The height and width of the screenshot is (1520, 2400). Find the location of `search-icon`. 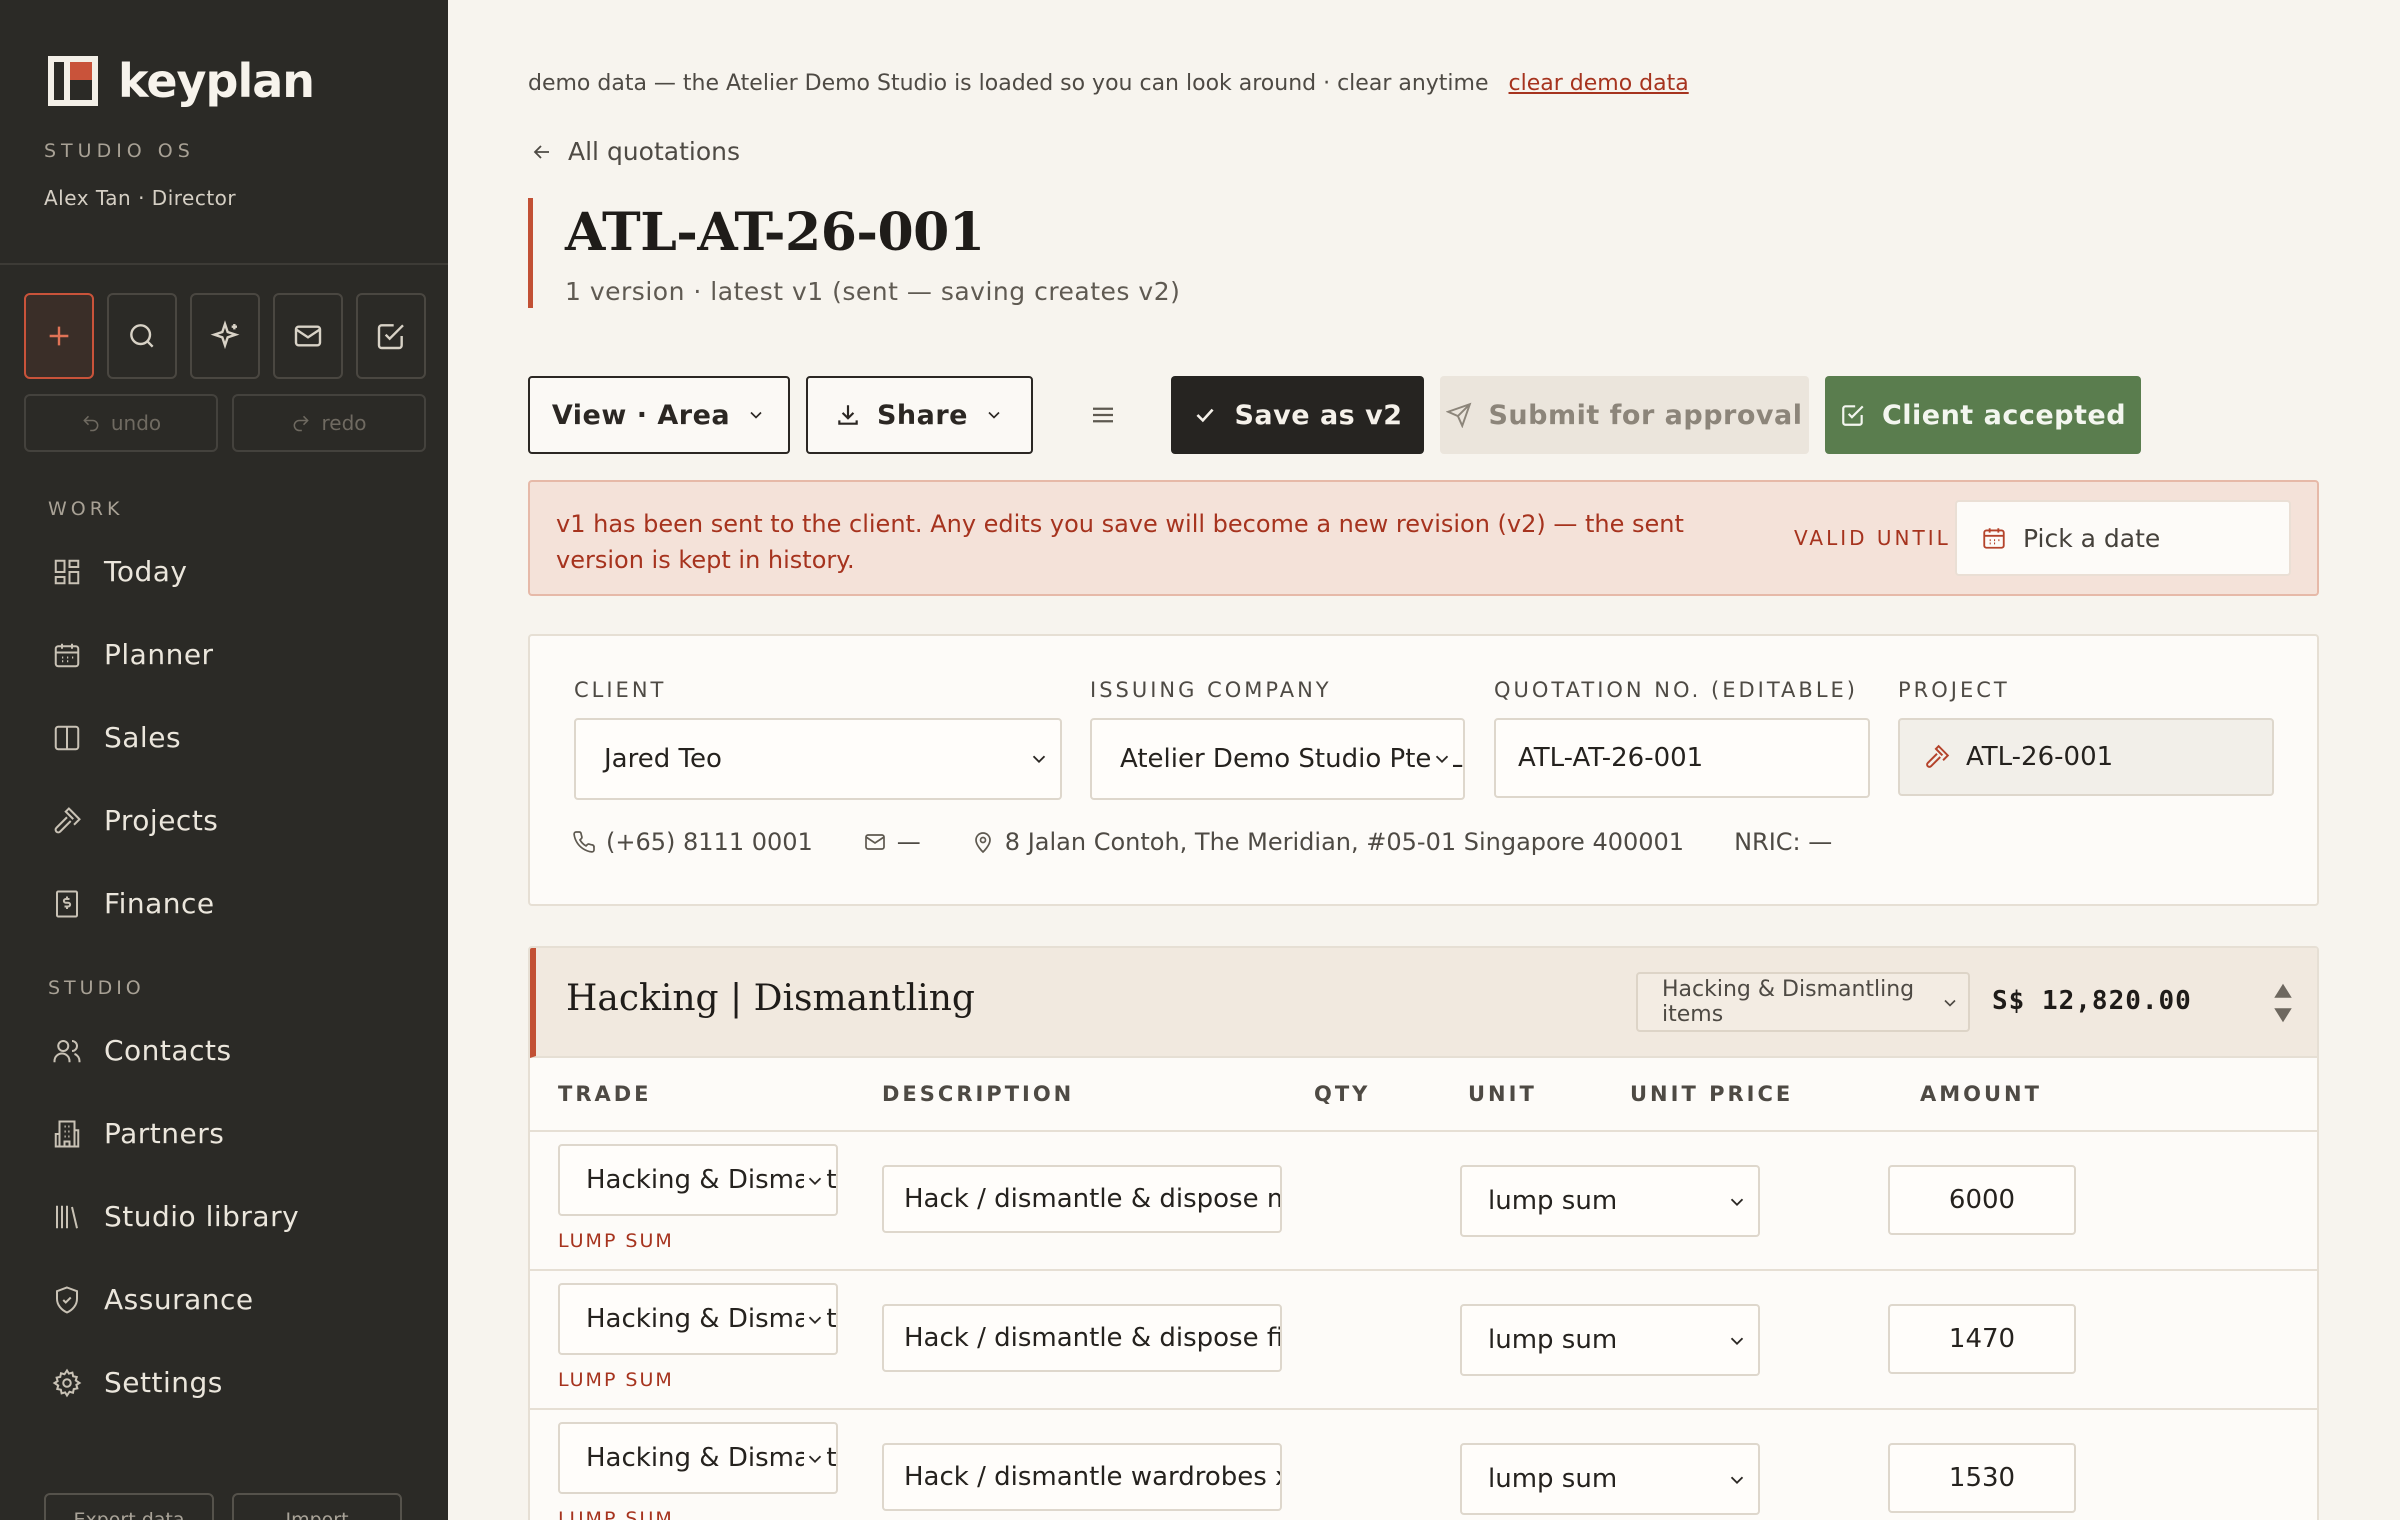

search-icon is located at coordinates (142, 336).